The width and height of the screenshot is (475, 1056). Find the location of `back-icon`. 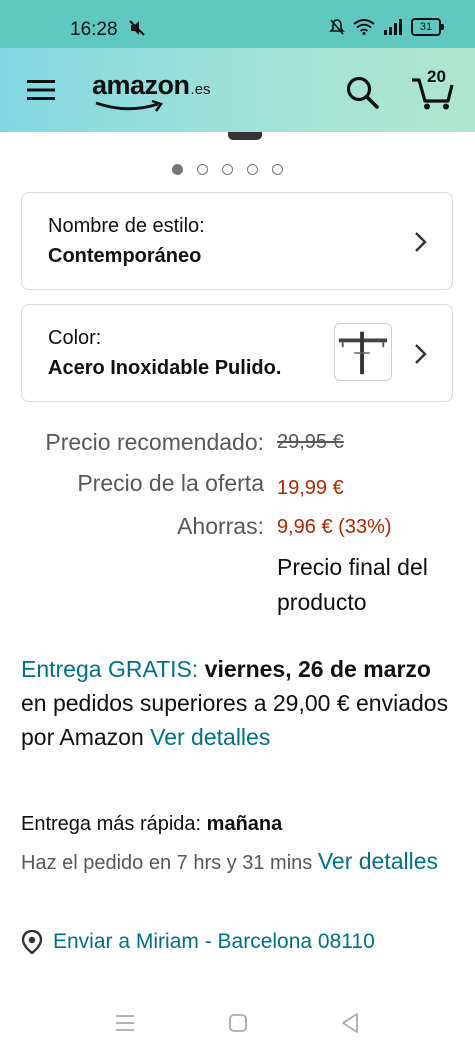

back-icon is located at coordinates (350, 1023).